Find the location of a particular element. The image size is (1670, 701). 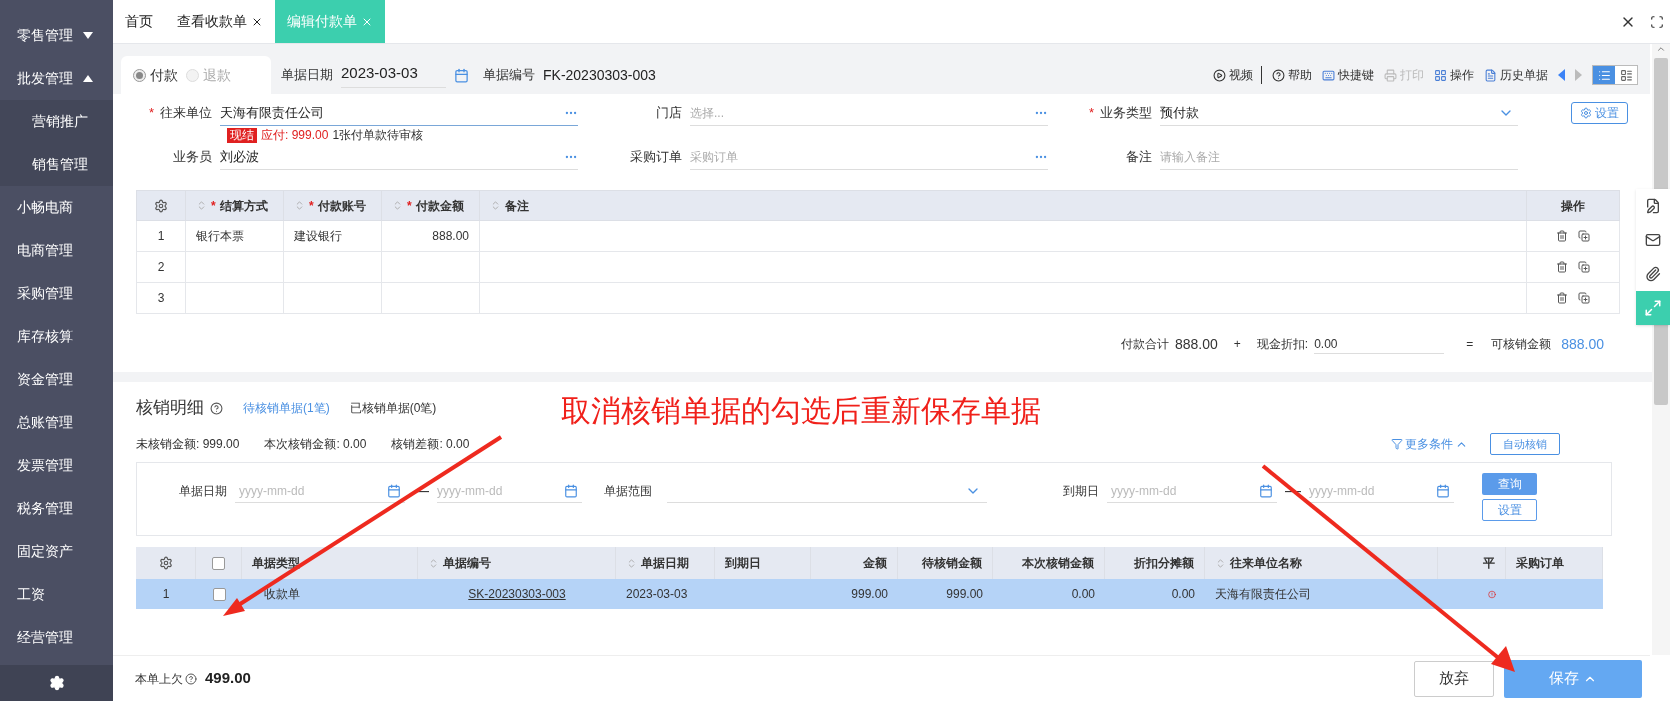

sidebar-item: 总账管理 is located at coordinates (56, 422).